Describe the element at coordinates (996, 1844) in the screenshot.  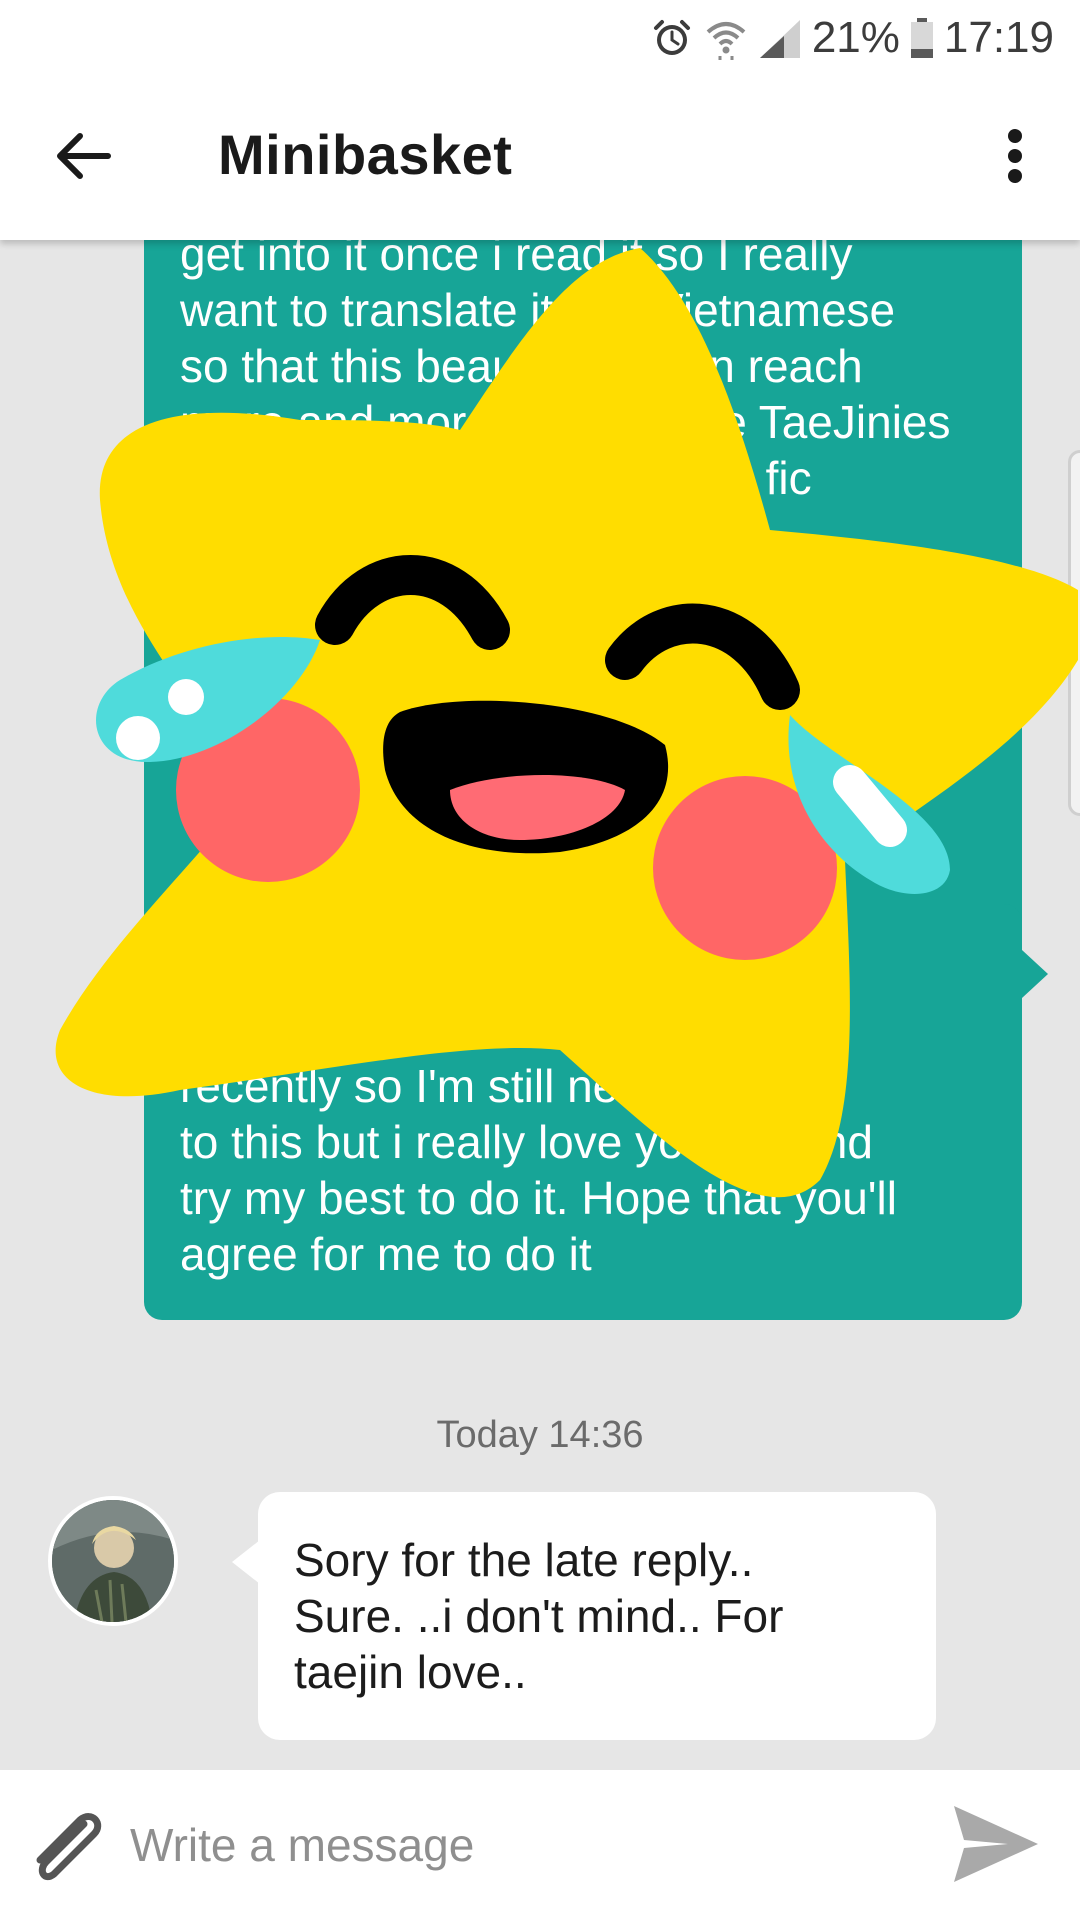
I see `send-icon` at that location.